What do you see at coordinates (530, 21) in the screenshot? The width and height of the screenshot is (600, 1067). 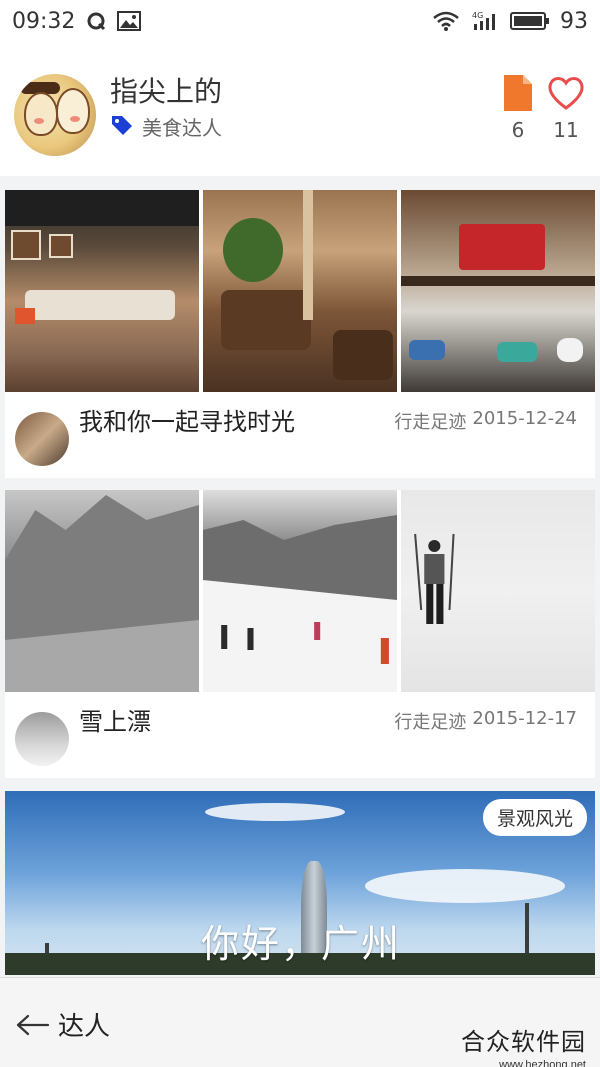 I see `battery-icon` at bounding box center [530, 21].